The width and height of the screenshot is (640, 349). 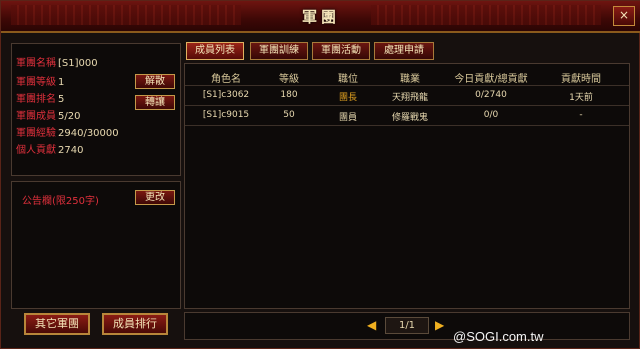 I want to click on info-row-rank: 軍團排名 5, so click(x=40, y=99).